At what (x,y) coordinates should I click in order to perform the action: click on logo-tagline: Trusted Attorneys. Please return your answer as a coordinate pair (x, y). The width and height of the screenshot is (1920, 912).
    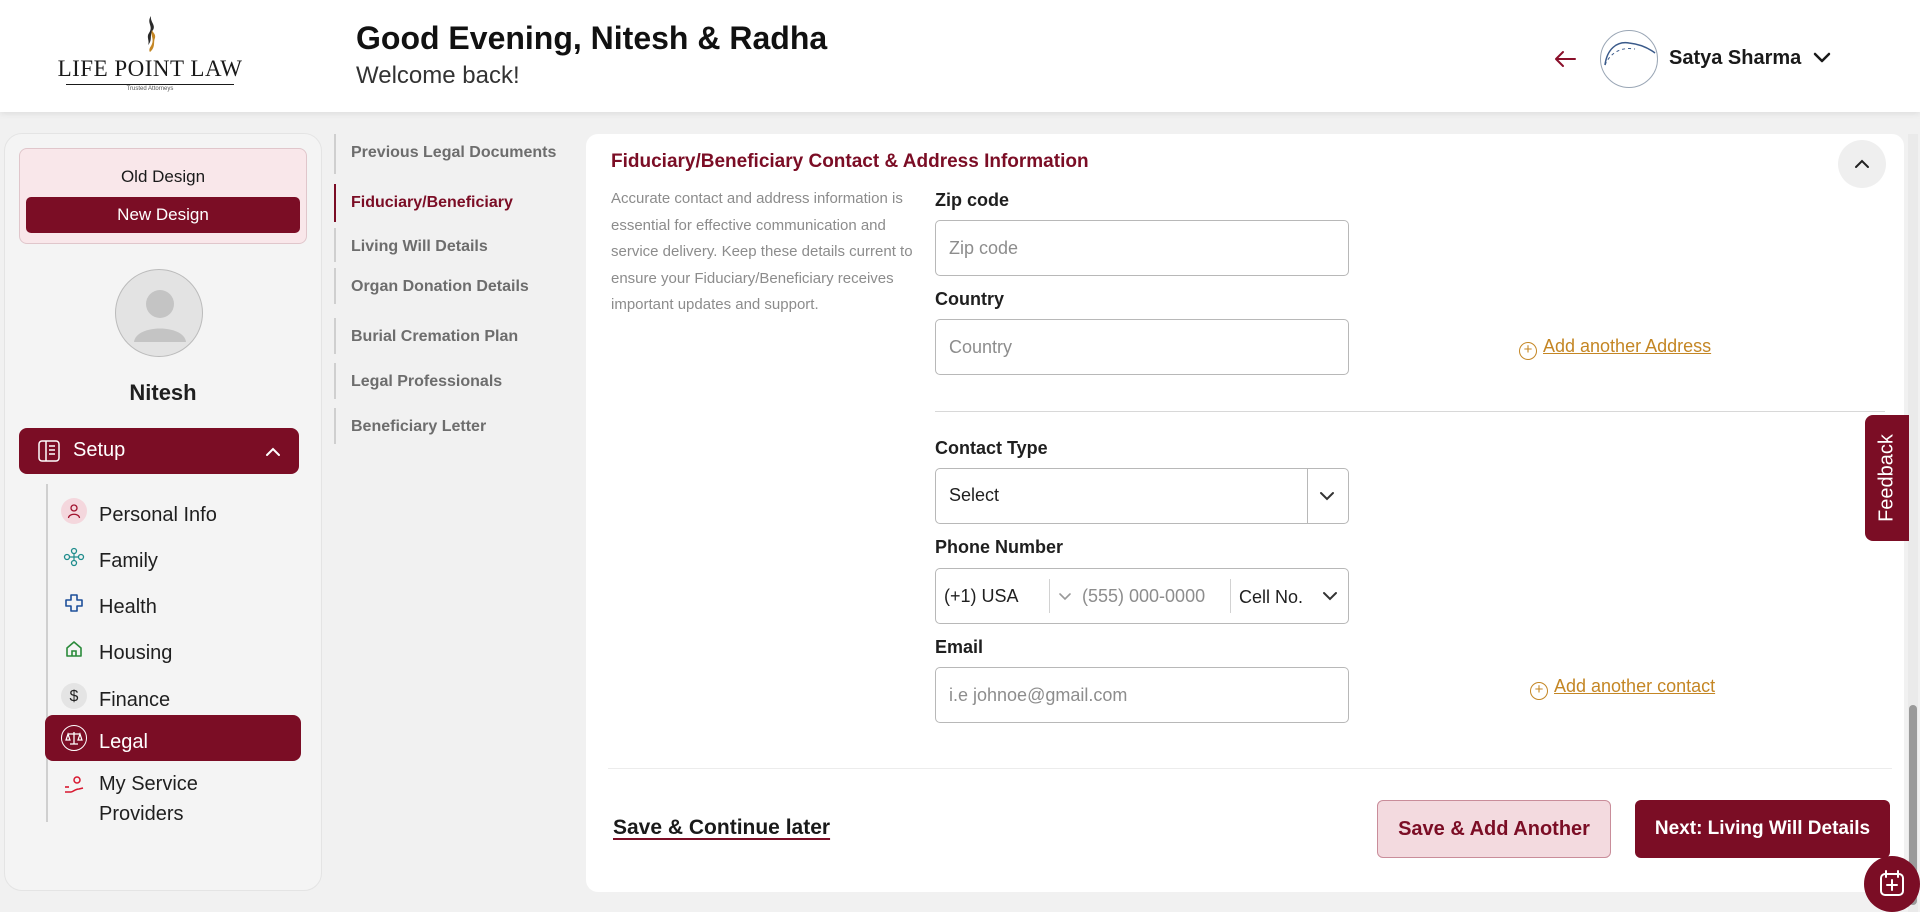
    Looking at the image, I should click on (150, 89).